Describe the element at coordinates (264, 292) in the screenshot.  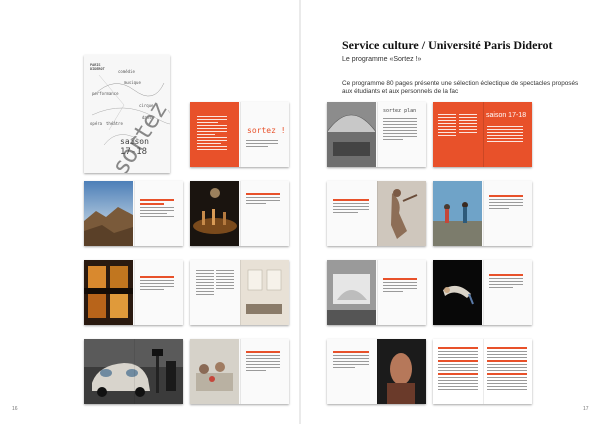
I see `interior-photo` at that location.